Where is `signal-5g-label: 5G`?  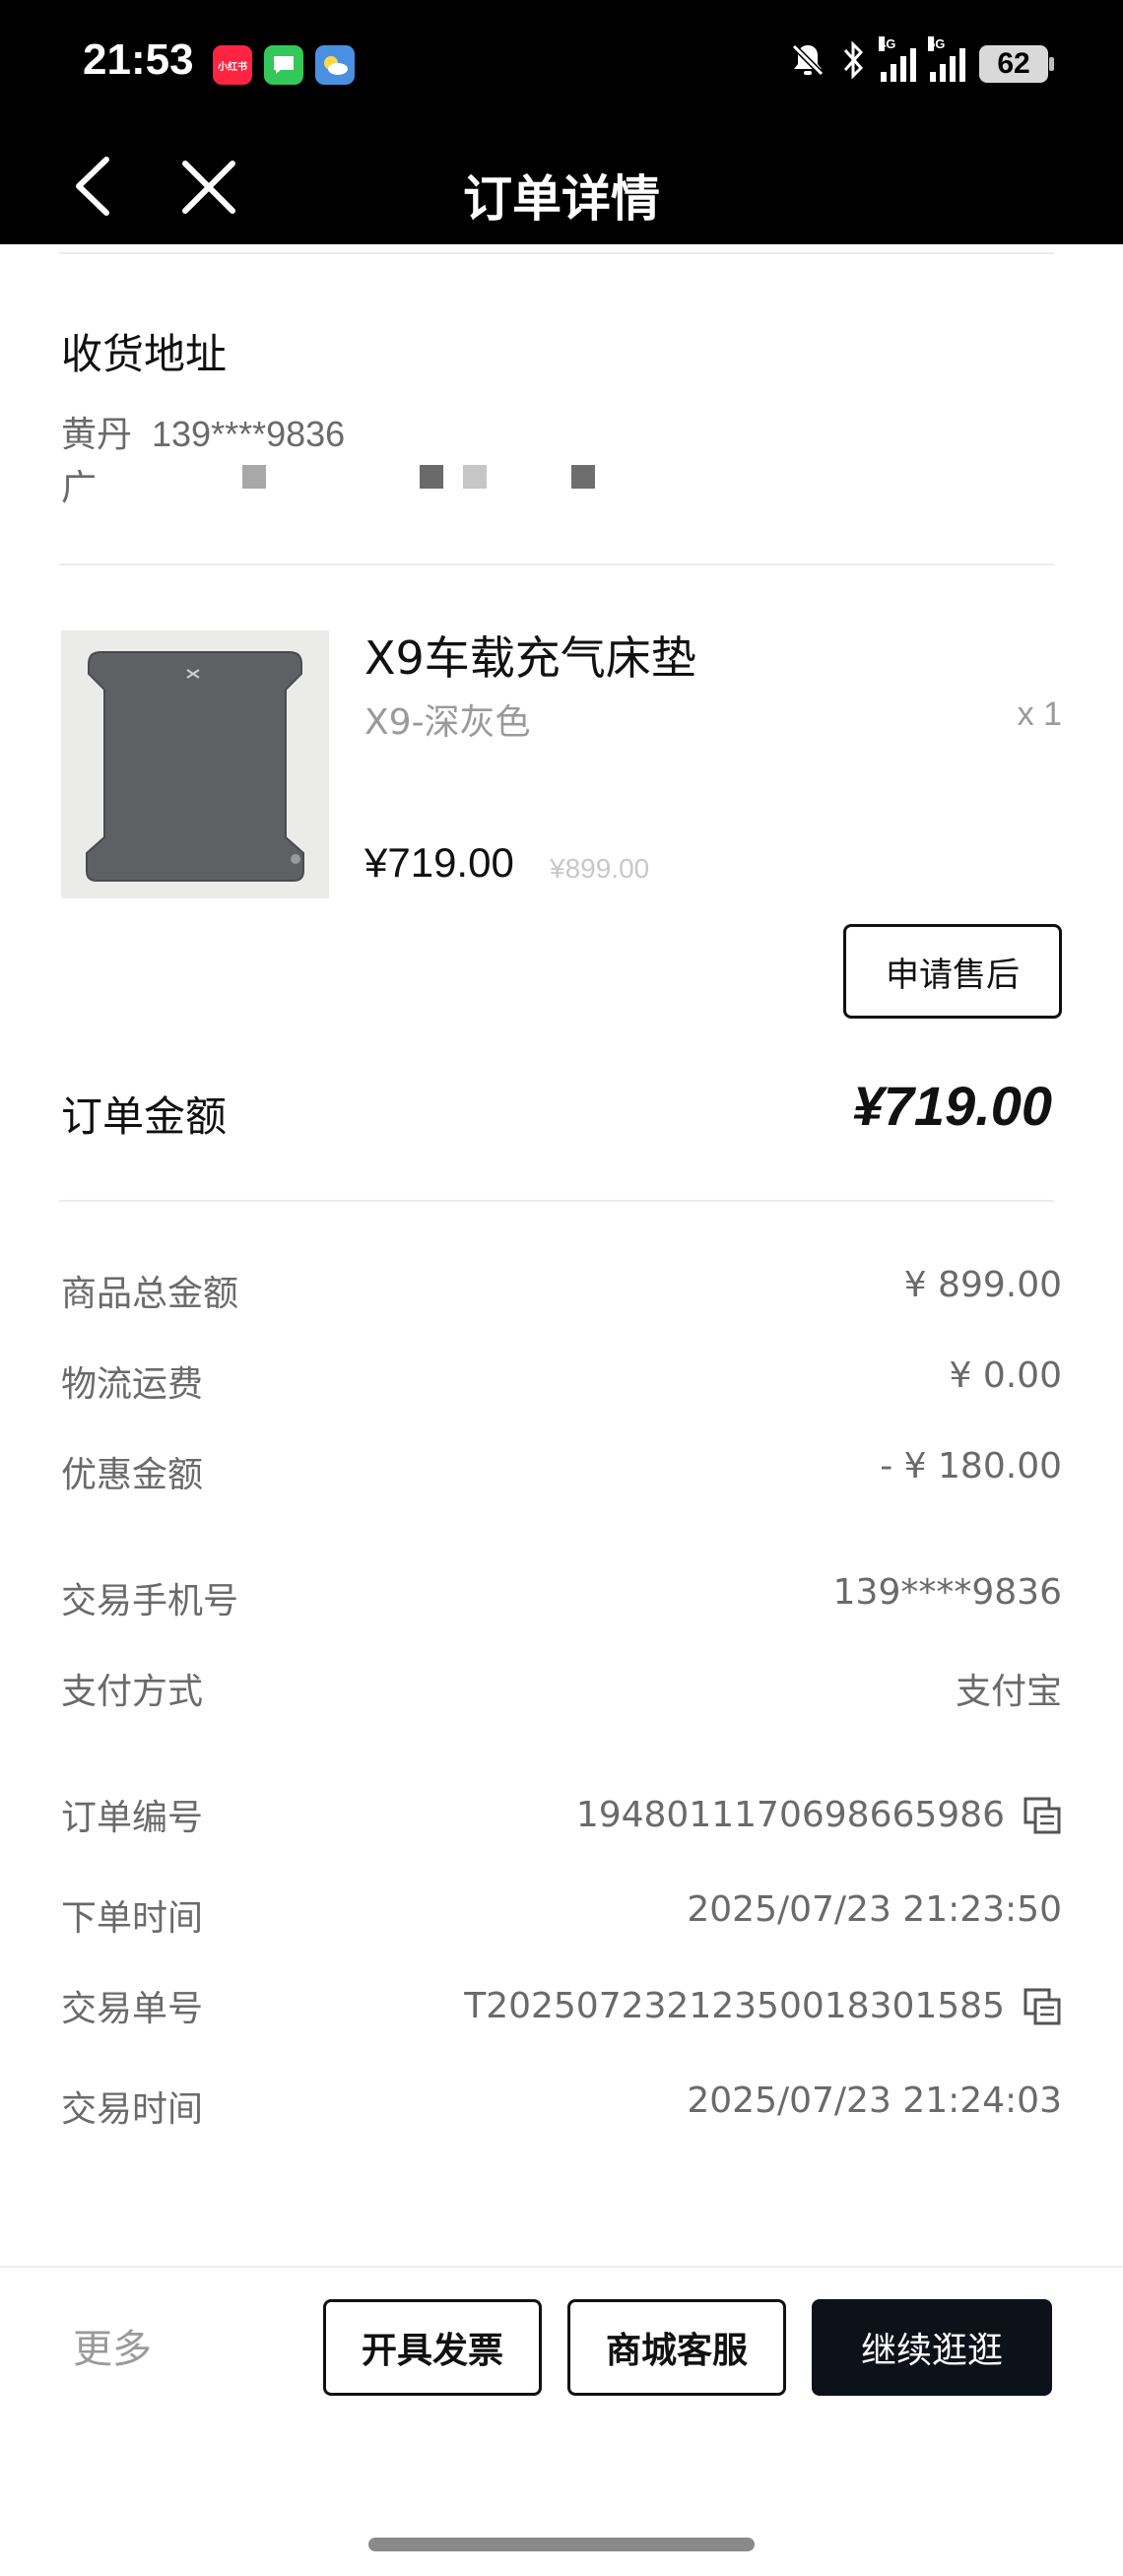 signal-5g-label: 5G is located at coordinates (937, 44).